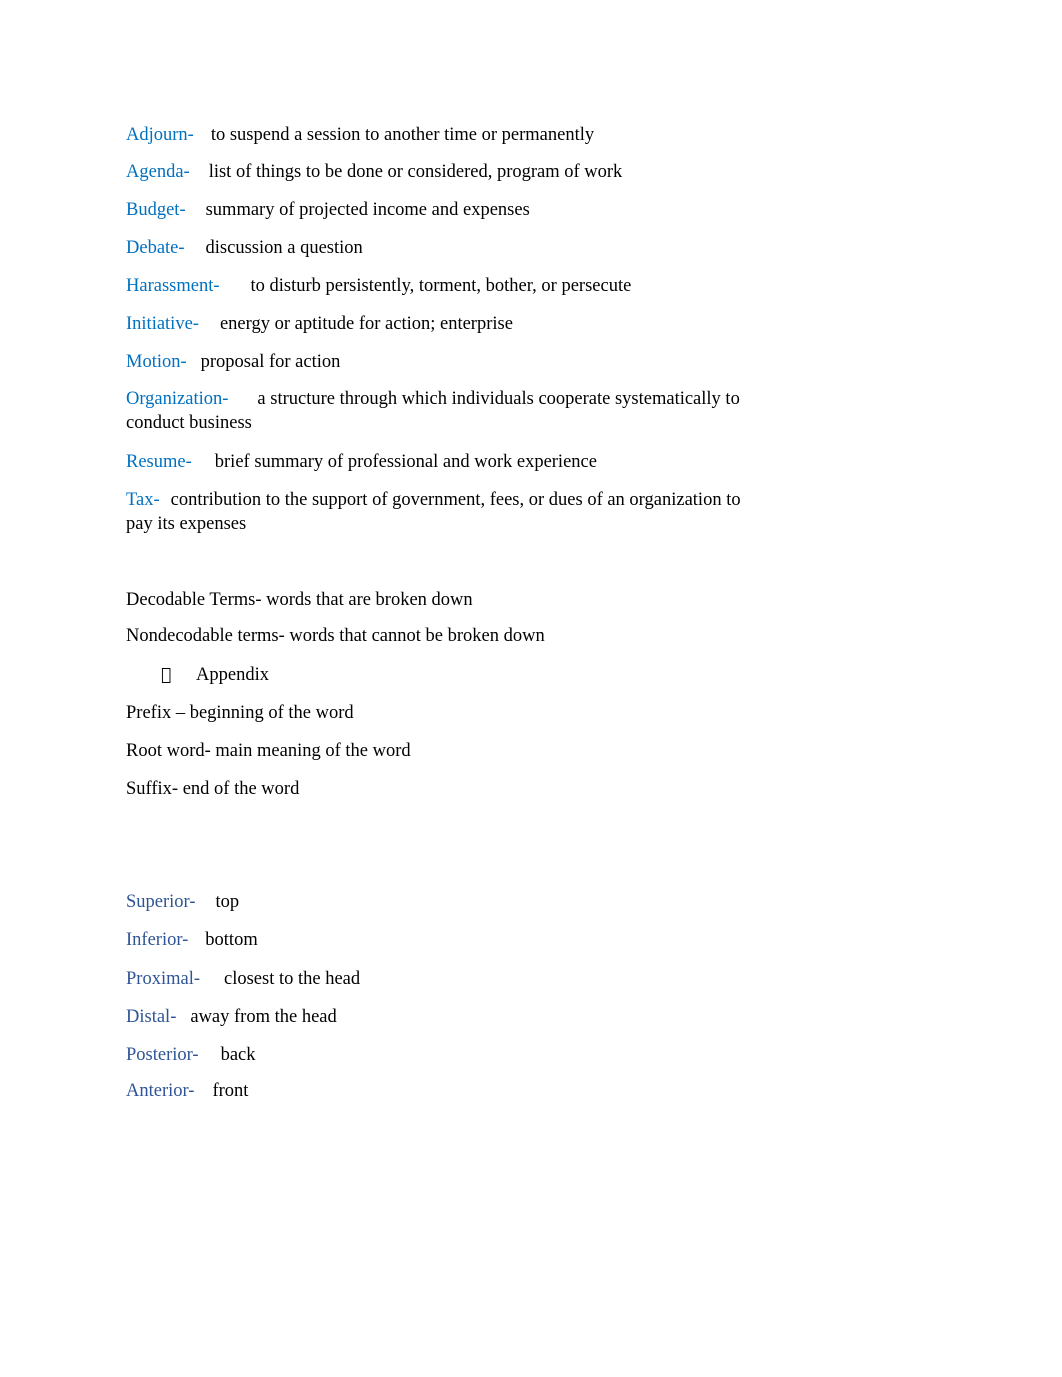  Describe the element at coordinates (292, 979) in the screenshot. I see `term-definition: closest to the head` at that location.